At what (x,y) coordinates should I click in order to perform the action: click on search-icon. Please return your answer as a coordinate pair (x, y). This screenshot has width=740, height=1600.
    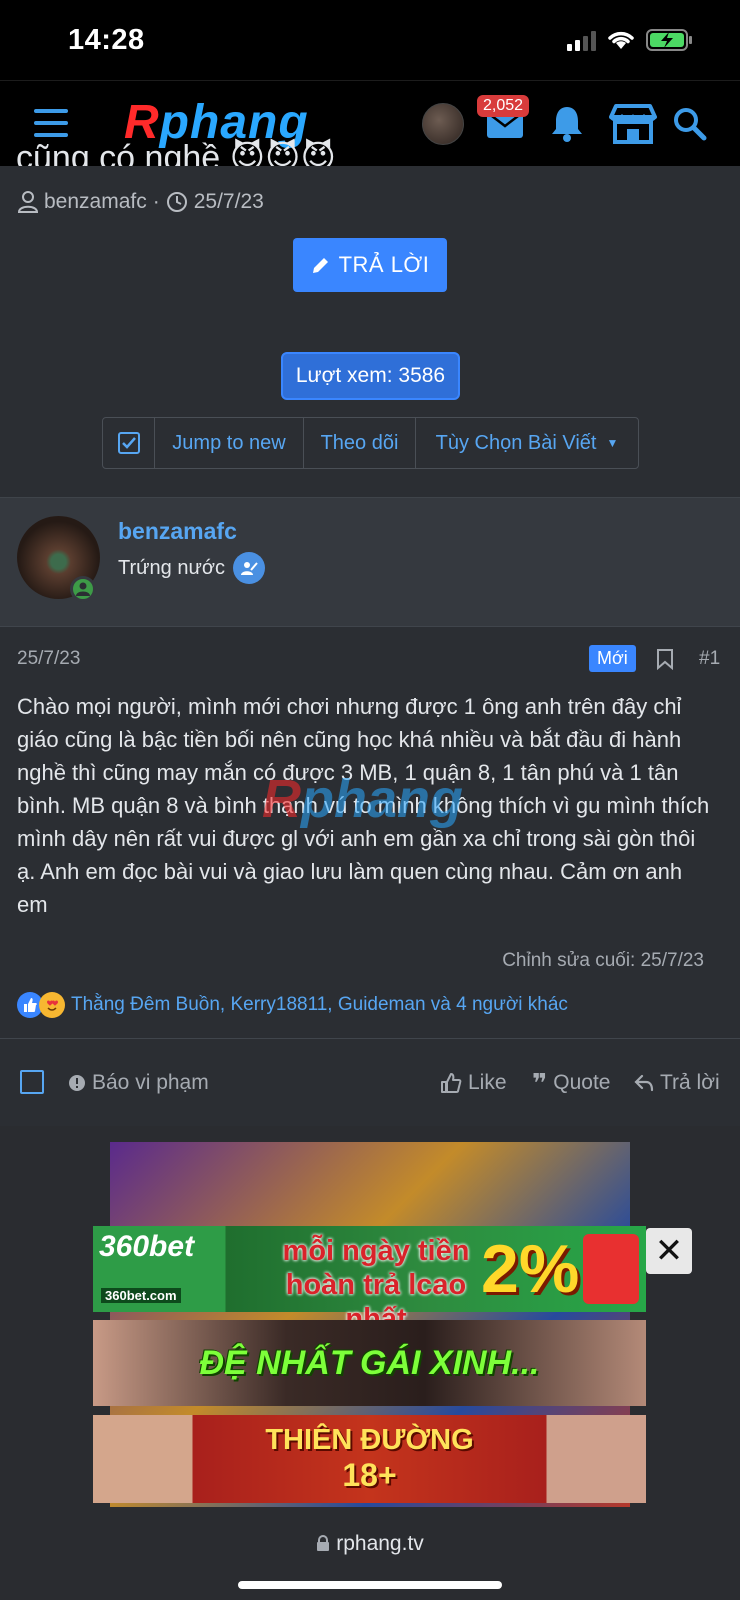
    Looking at the image, I should click on (690, 124).